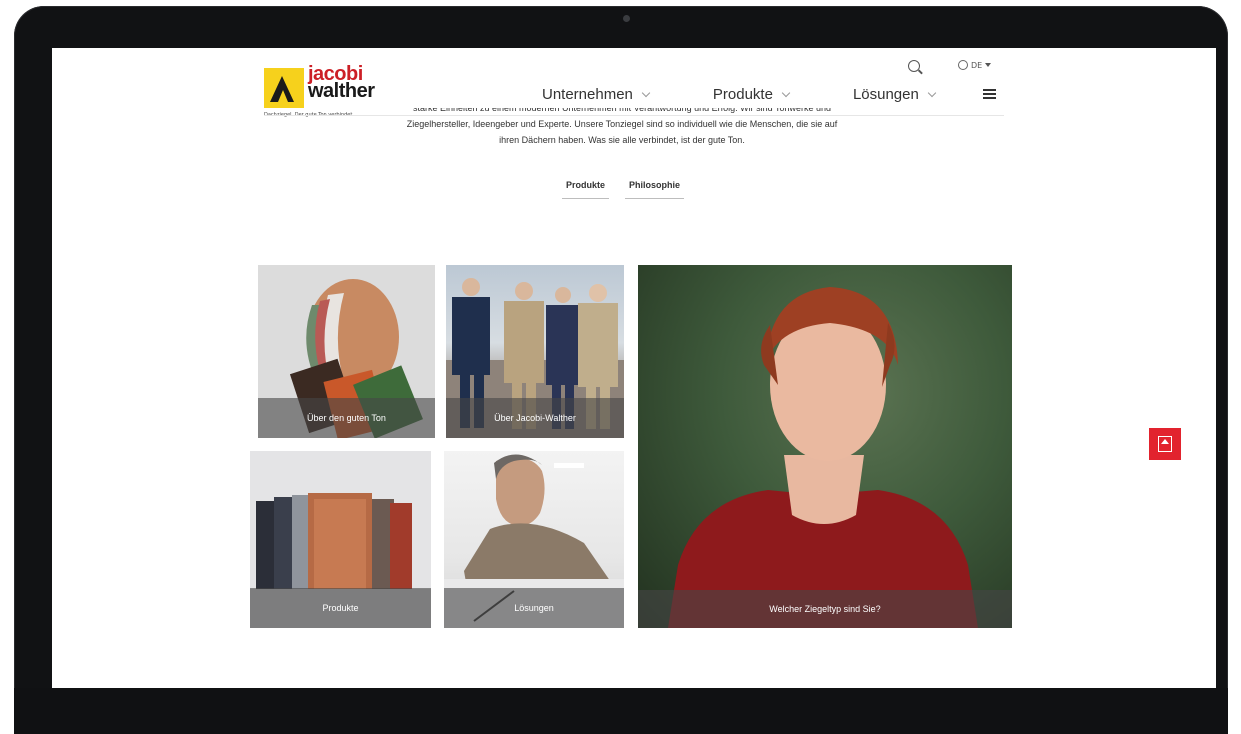 The height and width of the screenshot is (734, 1241). What do you see at coordinates (346, 418) in the screenshot?
I see `tile-caption: Über den guten Ton` at bounding box center [346, 418].